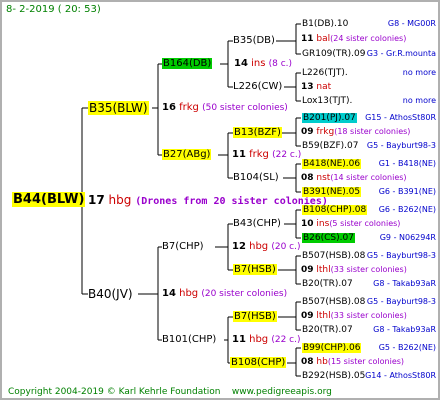 This screenshot has height=400, width=440. Describe the element at coordinates (407, 191) in the screenshot. I see `l4-ref-7: G6 - B391(NE)` at that location.